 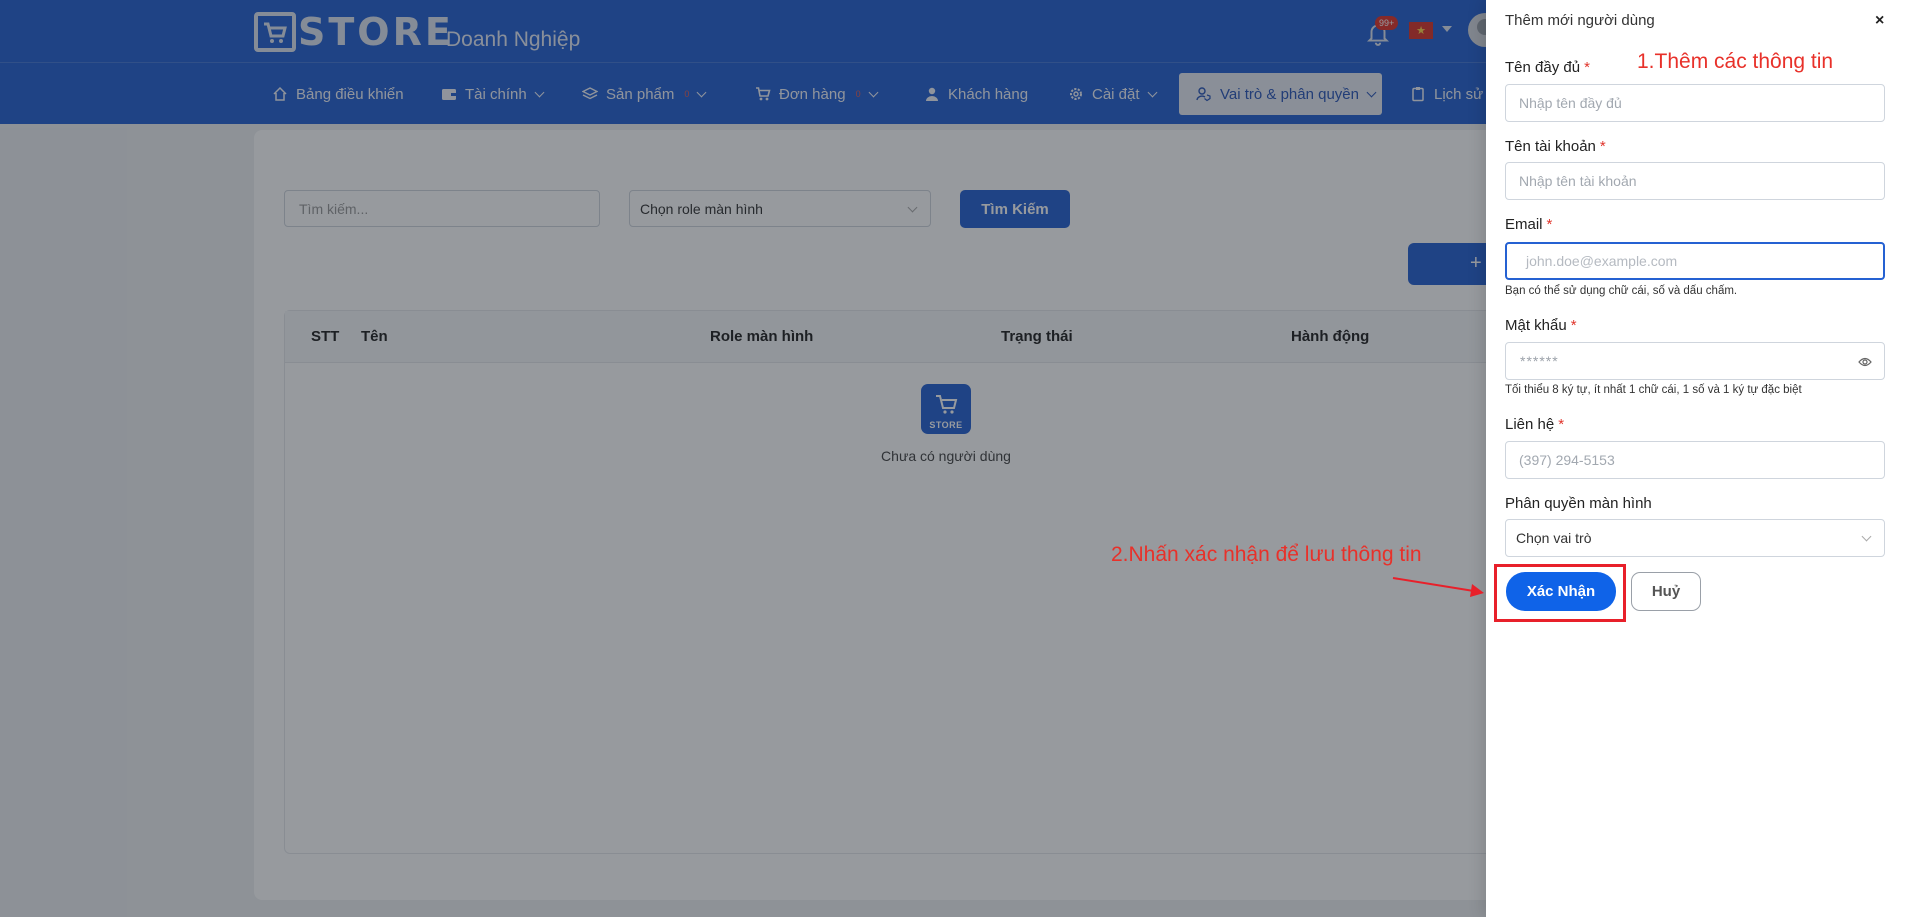 What do you see at coordinates (1695, 261) in the screenshot?
I see `email-field: john.doe@example.com` at bounding box center [1695, 261].